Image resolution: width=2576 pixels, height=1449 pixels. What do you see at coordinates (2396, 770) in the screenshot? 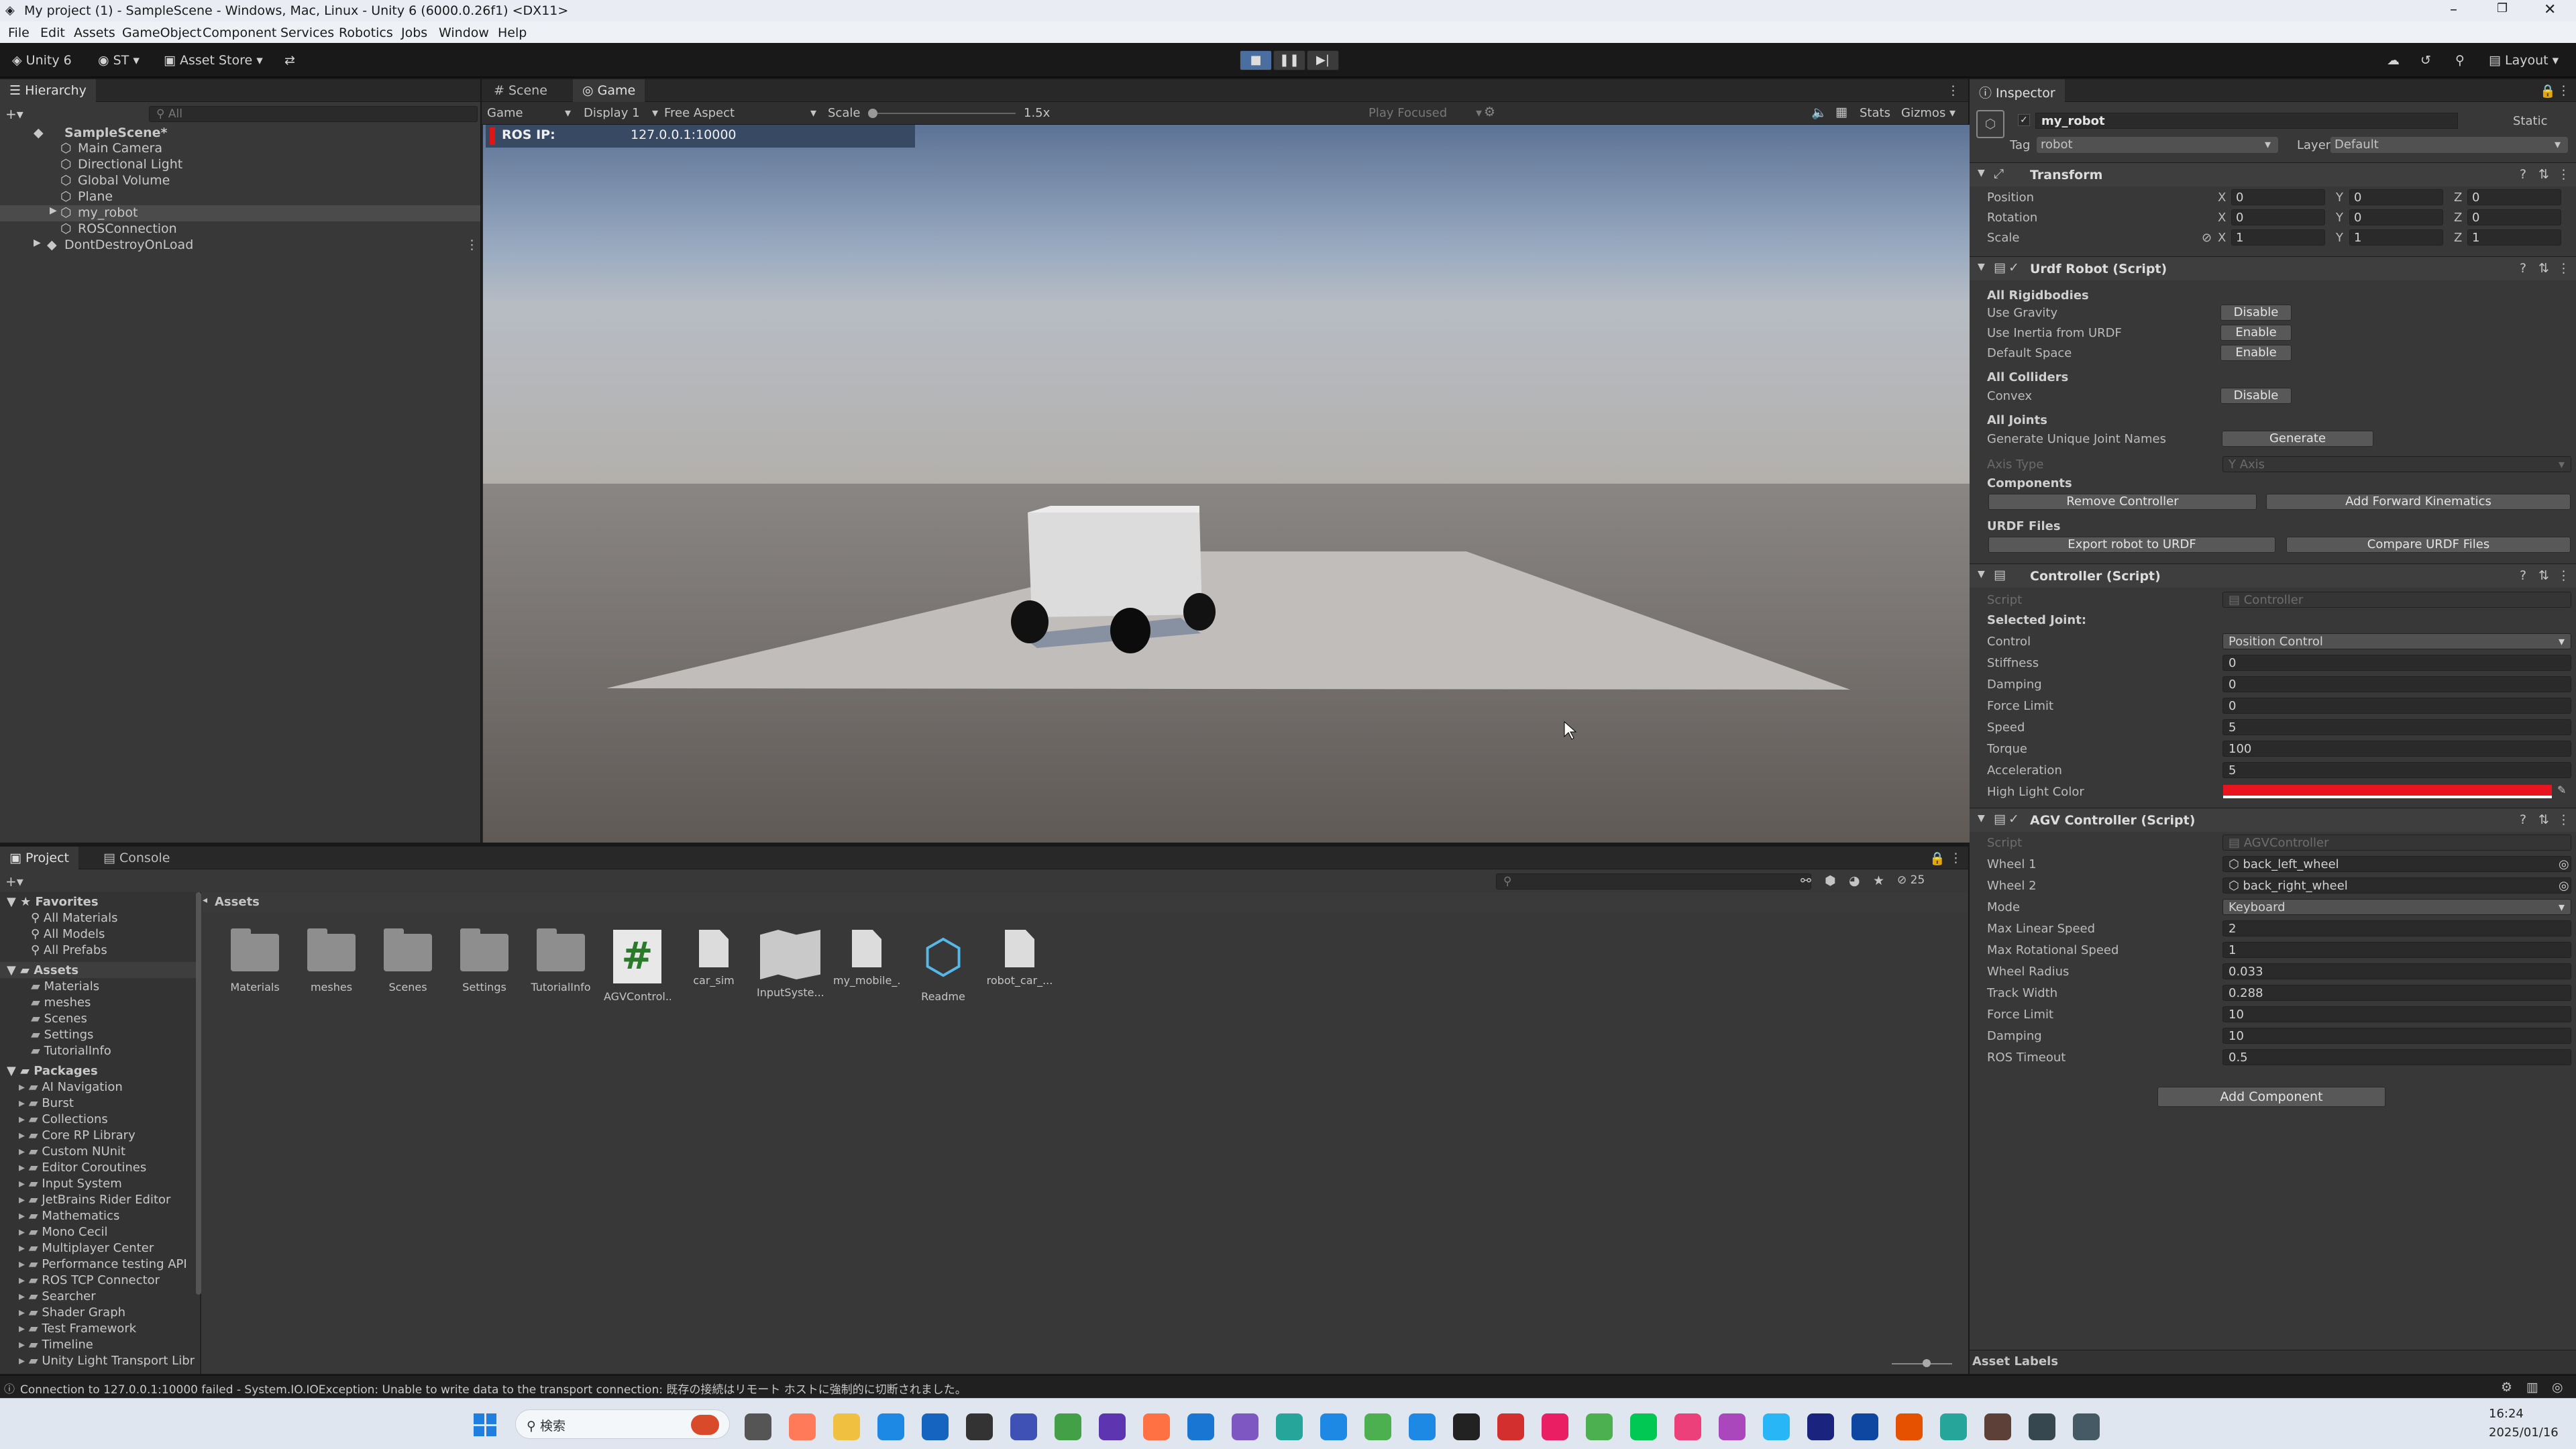
I see `controller-field-value: 5` at bounding box center [2396, 770].